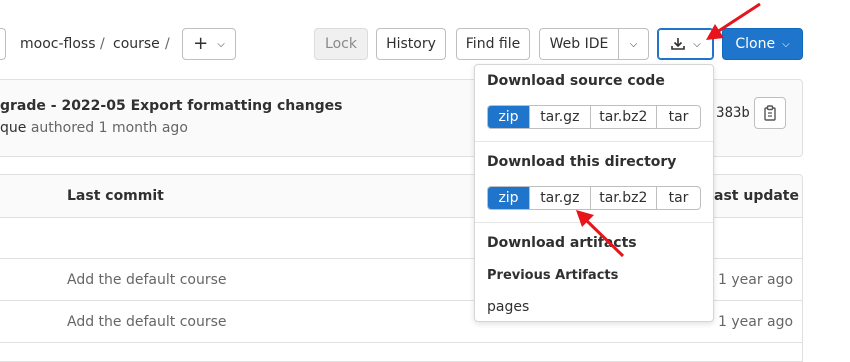 The image size is (850, 362). What do you see at coordinates (493, 44) in the screenshot?
I see `find-file-button: Find file` at bounding box center [493, 44].